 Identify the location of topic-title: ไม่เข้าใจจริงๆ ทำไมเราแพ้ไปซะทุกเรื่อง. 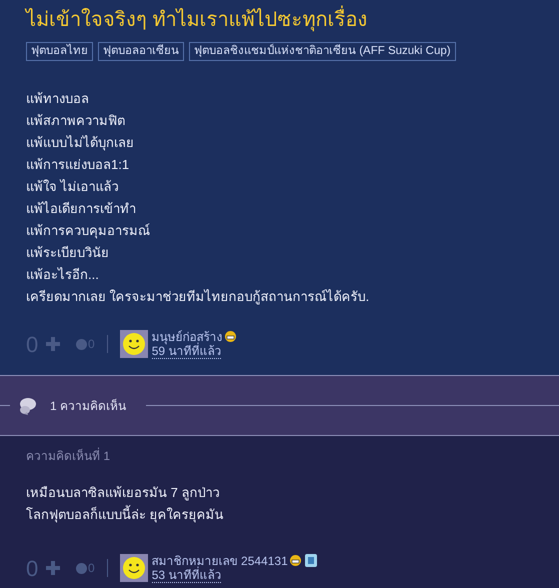
(279, 20).